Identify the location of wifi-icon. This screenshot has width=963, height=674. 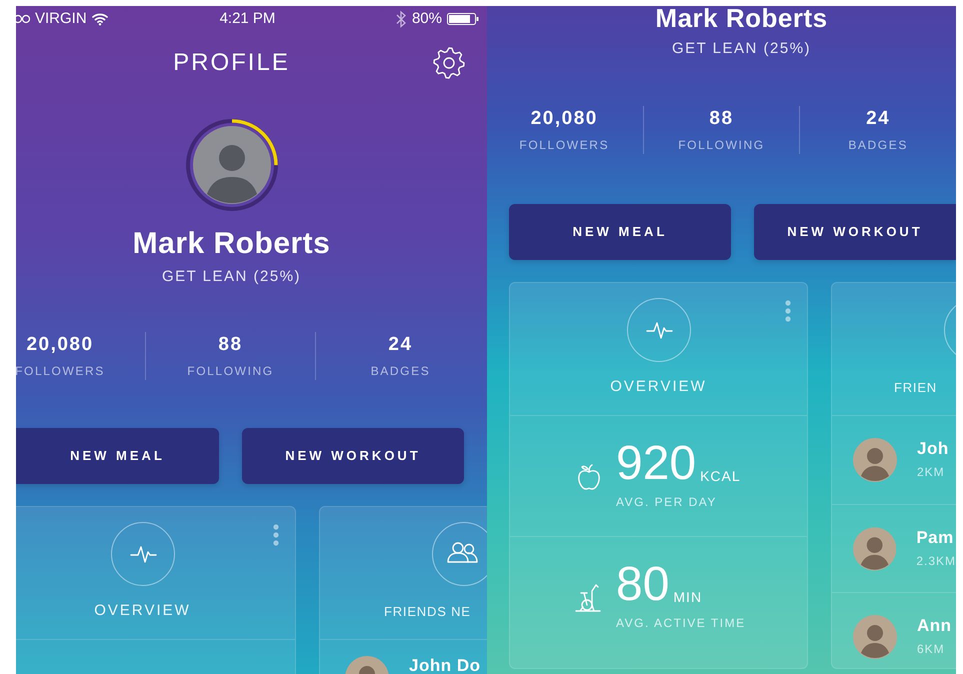
(100, 19).